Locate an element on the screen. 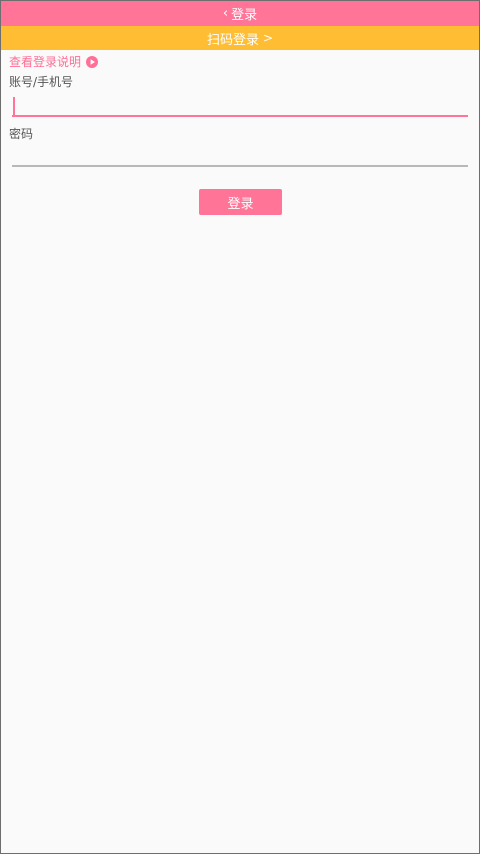 The width and height of the screenshot is (480, 854). header-back-button: ‹ 登录 is located at coordinates (240, 13).